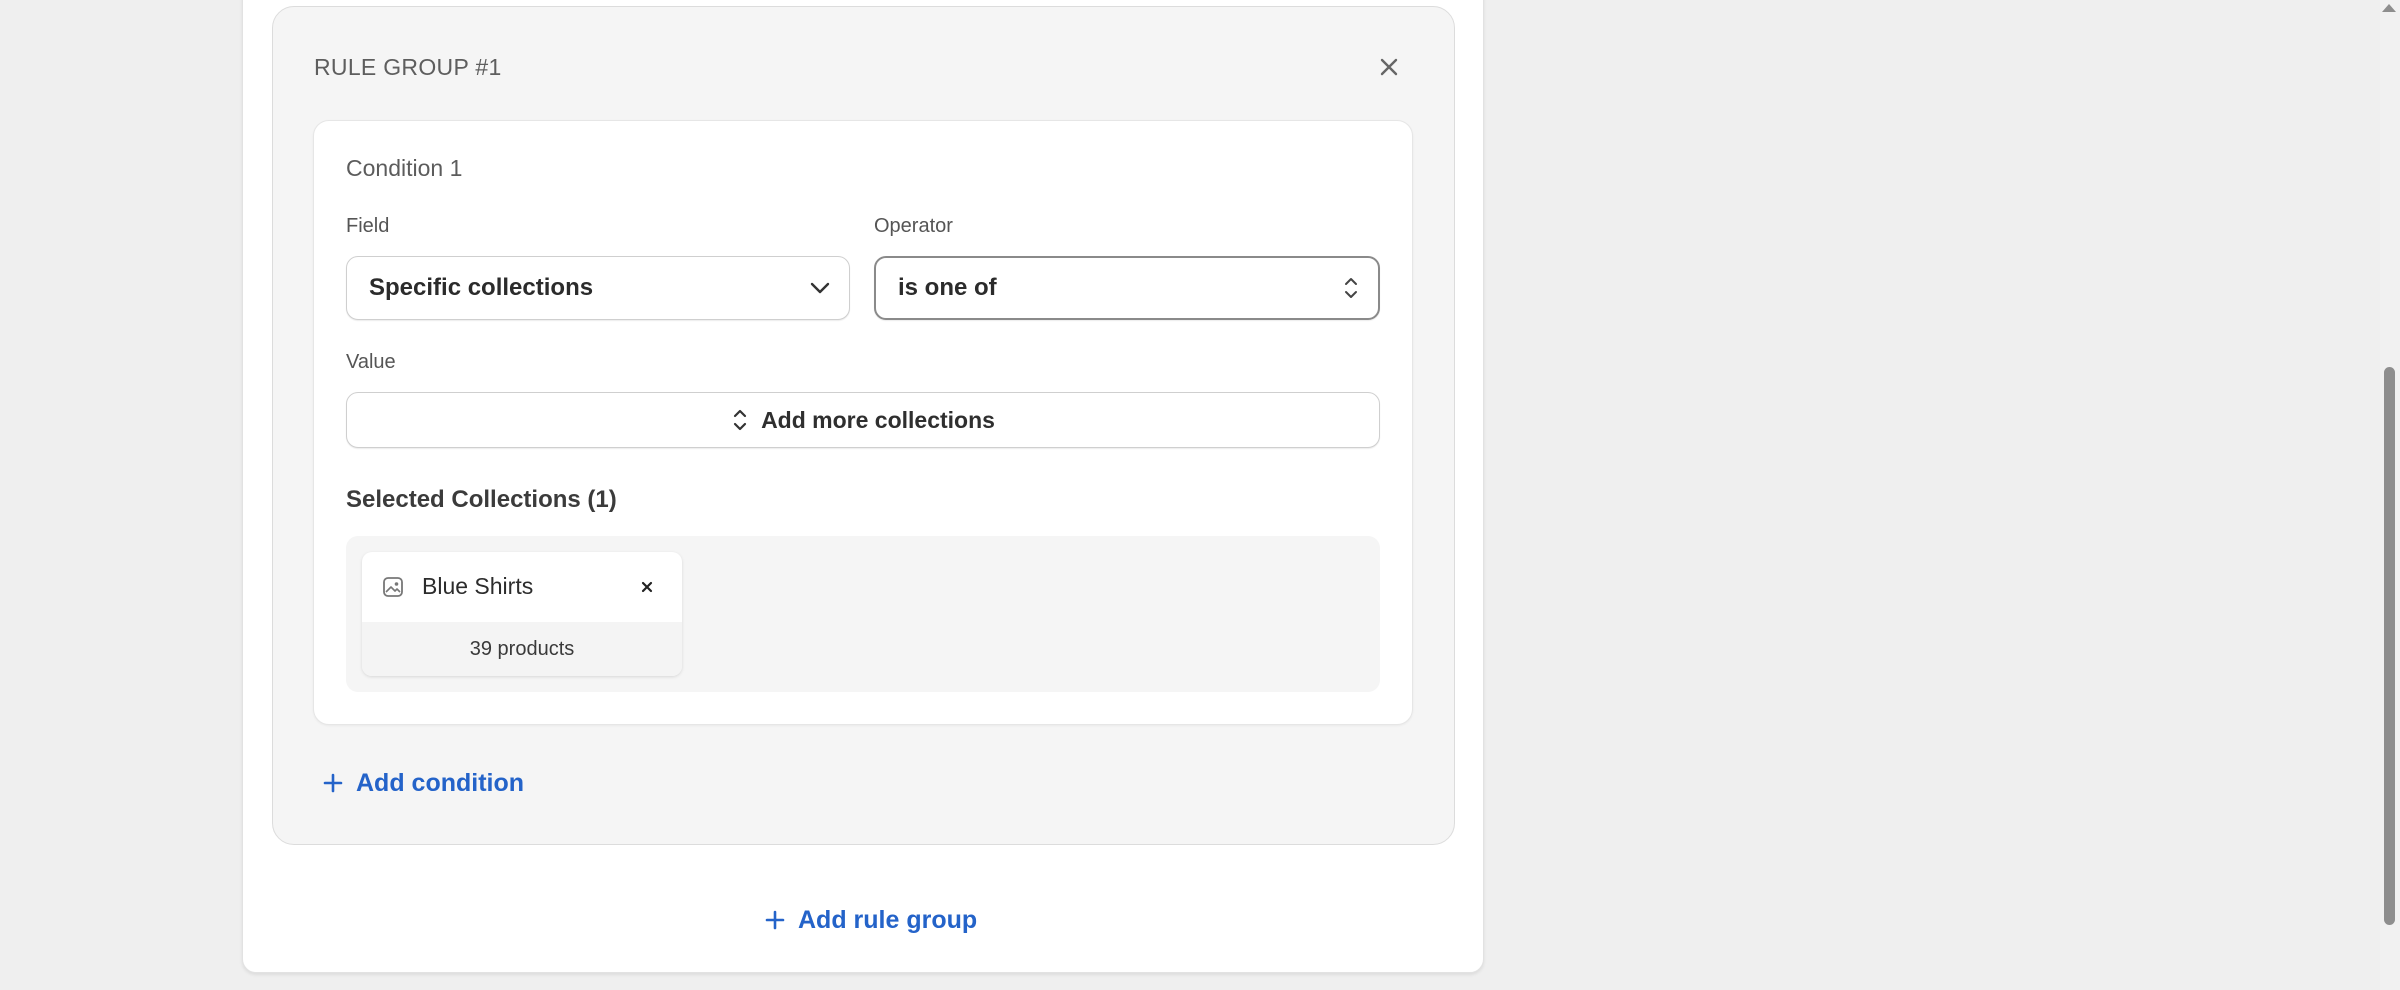  I want to click on field-select-value: Specific collections, so click(481, 287).